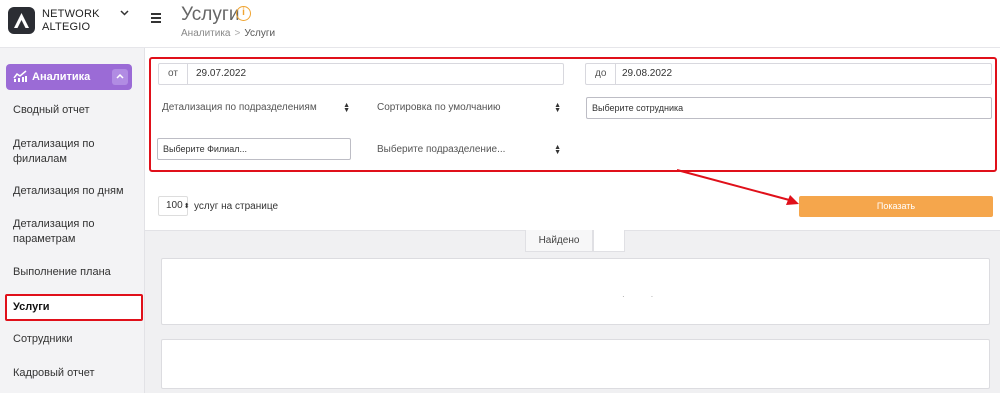 Image resolution: width=1000 pixels, height=393 pixels. I want to click on sidebar-section-analytics: Аналитика, so click(69, 77).